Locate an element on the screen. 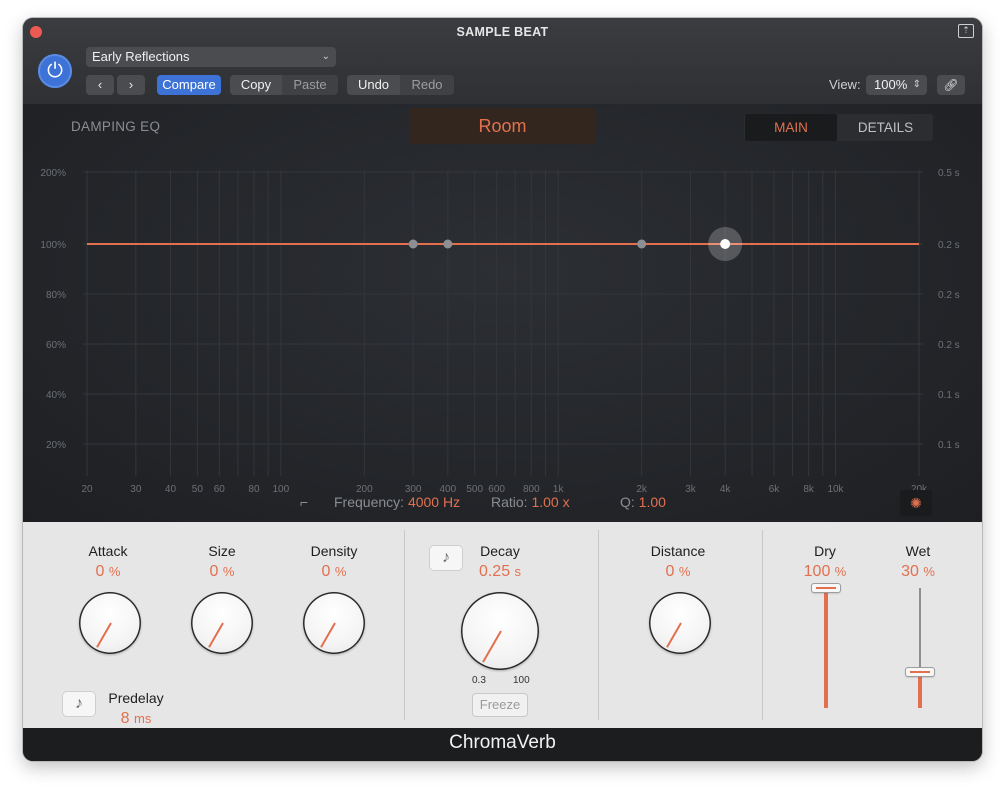 The width and height of the screenshot is (1005, 788). frequency-param: Frequency: 4000 Hz is located at coordinates (397, 502).